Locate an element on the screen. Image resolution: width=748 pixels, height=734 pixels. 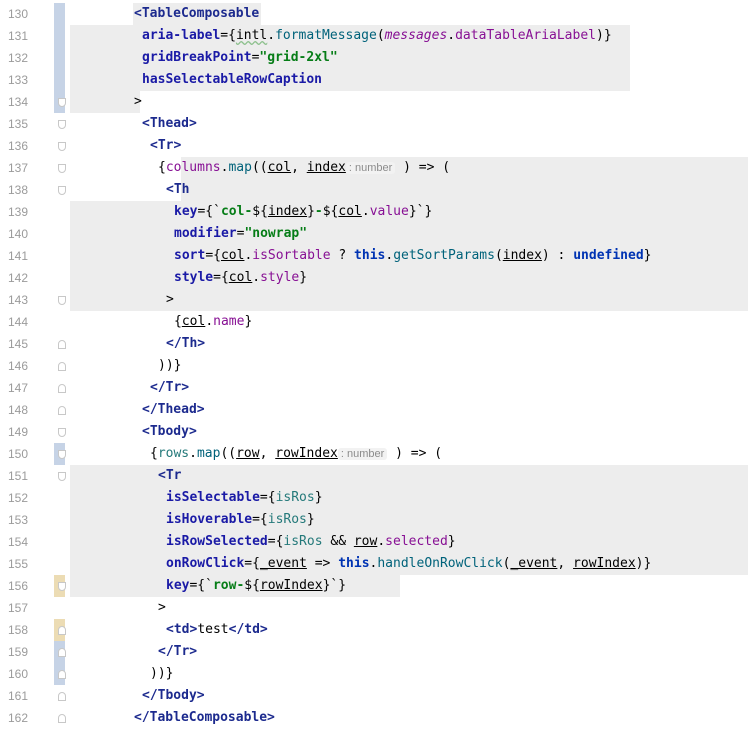
line-number: 139 is located at coordinates (17, 212).